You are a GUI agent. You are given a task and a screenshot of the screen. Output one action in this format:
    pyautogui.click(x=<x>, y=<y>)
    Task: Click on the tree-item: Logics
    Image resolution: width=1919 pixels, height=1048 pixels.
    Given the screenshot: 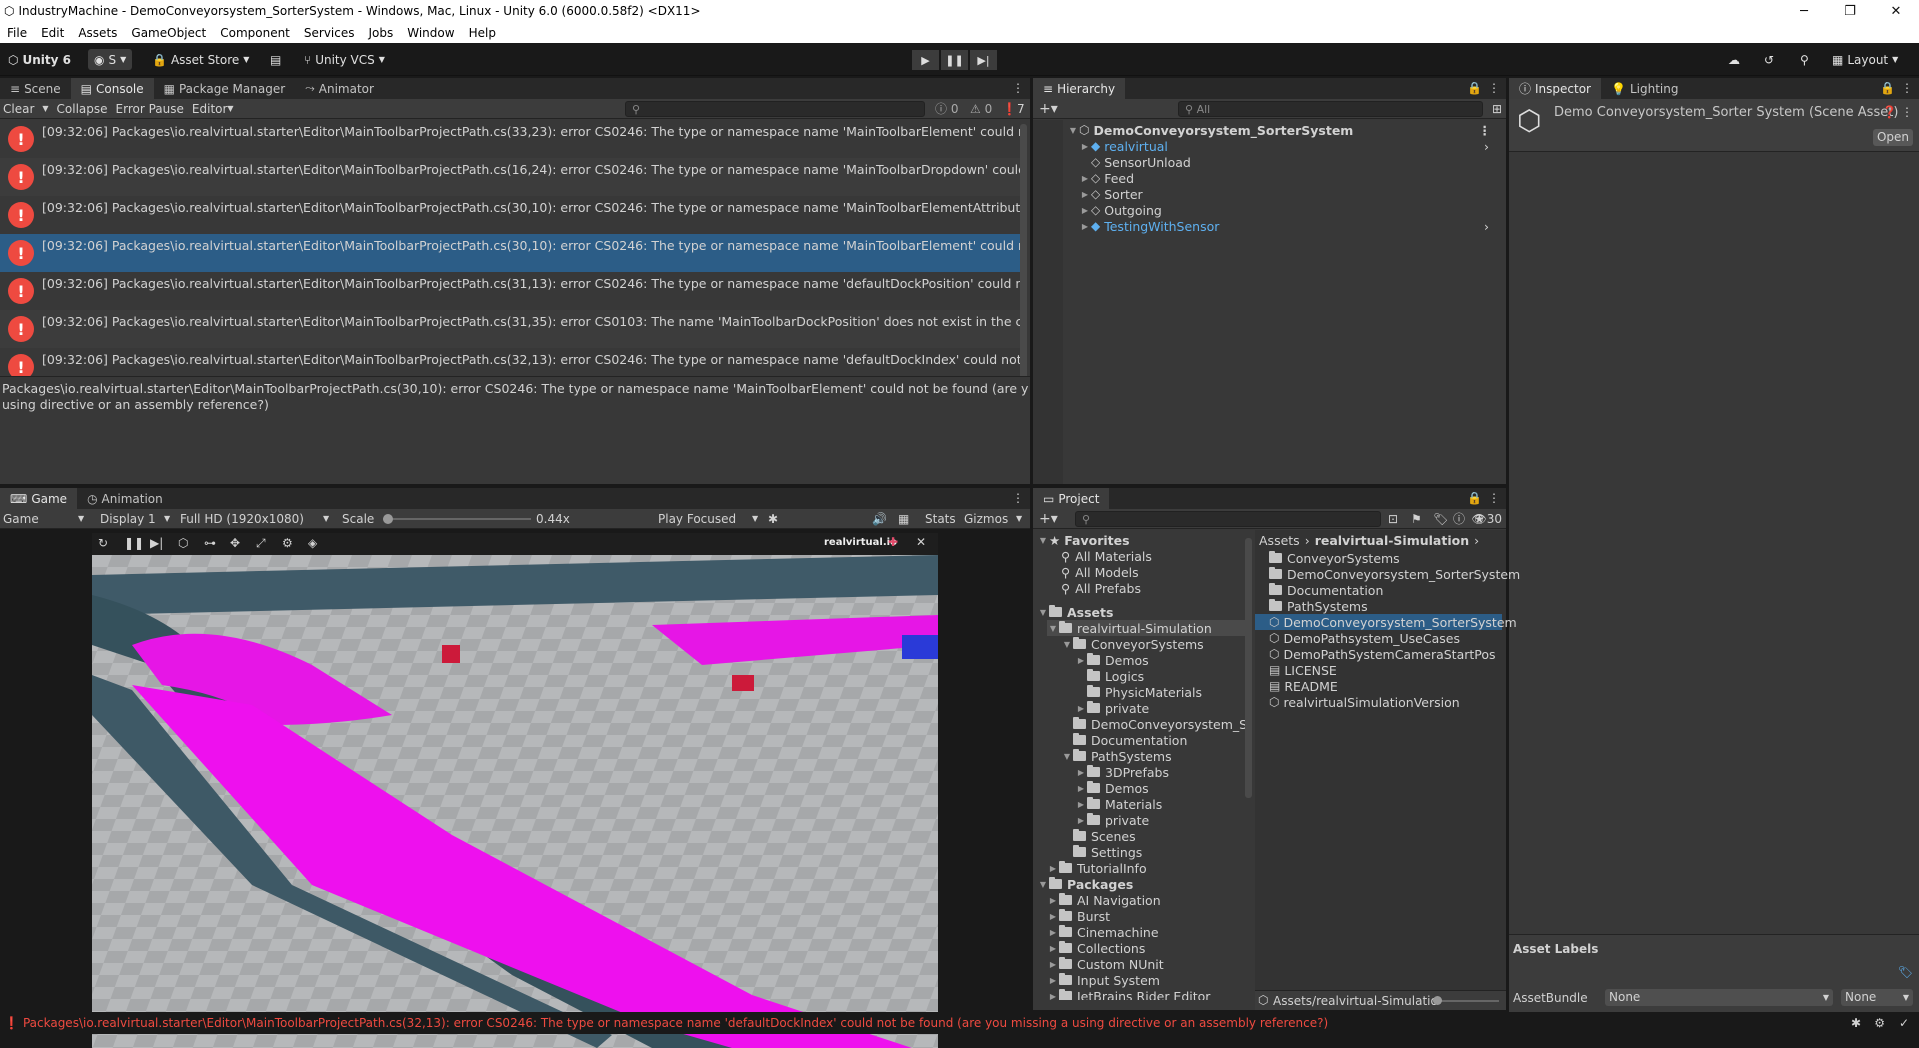 What is the action you would take?
    pyautogui.click(x=1109, y=676)
    